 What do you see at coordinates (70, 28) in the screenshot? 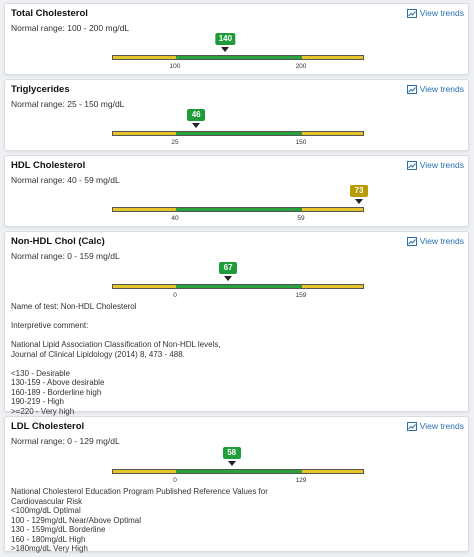
I see `normal-range: Normal range: 100 - 200 mg/dL` at bounding box center [70, 28].